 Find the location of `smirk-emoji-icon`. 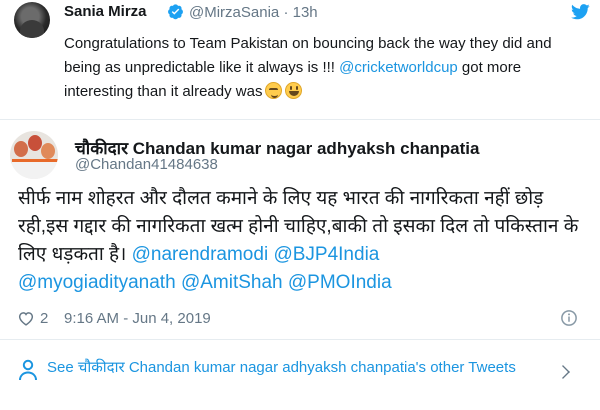

smirk-emoji-icon is located at coordinates (274, 90).